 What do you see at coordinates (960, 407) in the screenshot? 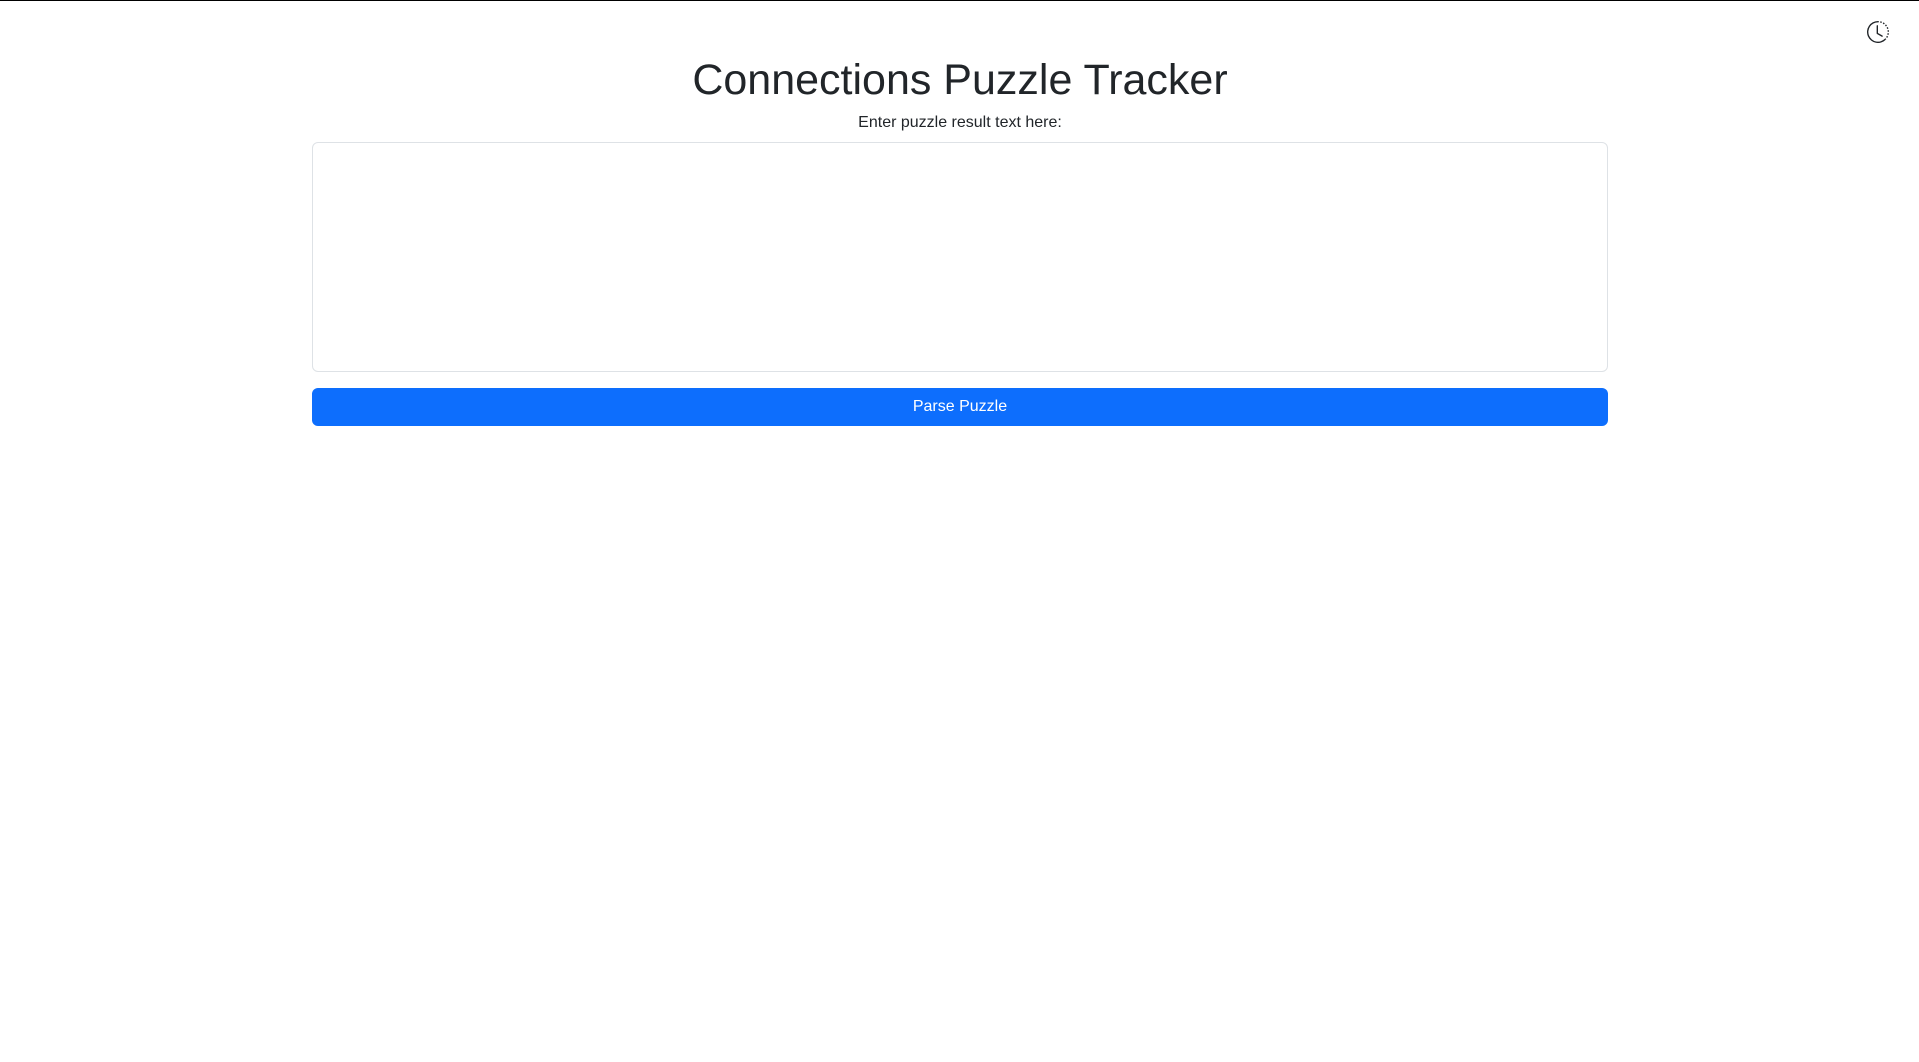
I see `parse-puzzle-button: Parse Puzzle` at bounding box center [960, 407].